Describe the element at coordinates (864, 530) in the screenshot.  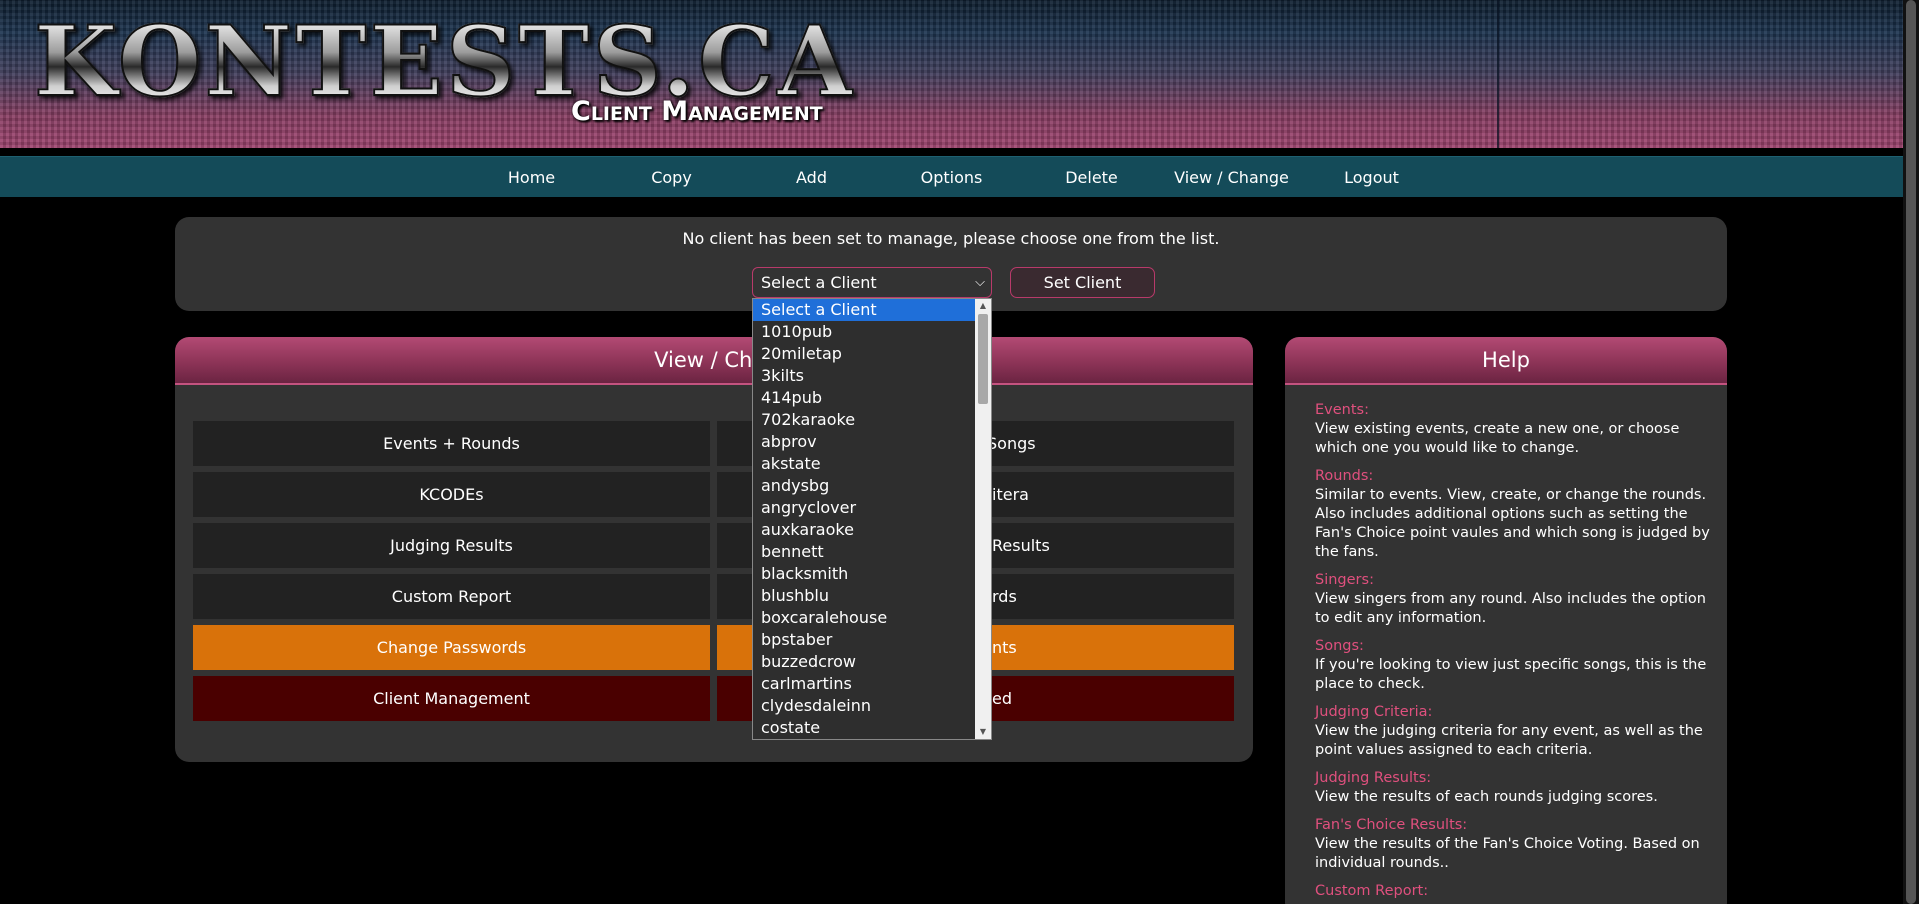
I see `client-option: auxkaraoke` at that location.